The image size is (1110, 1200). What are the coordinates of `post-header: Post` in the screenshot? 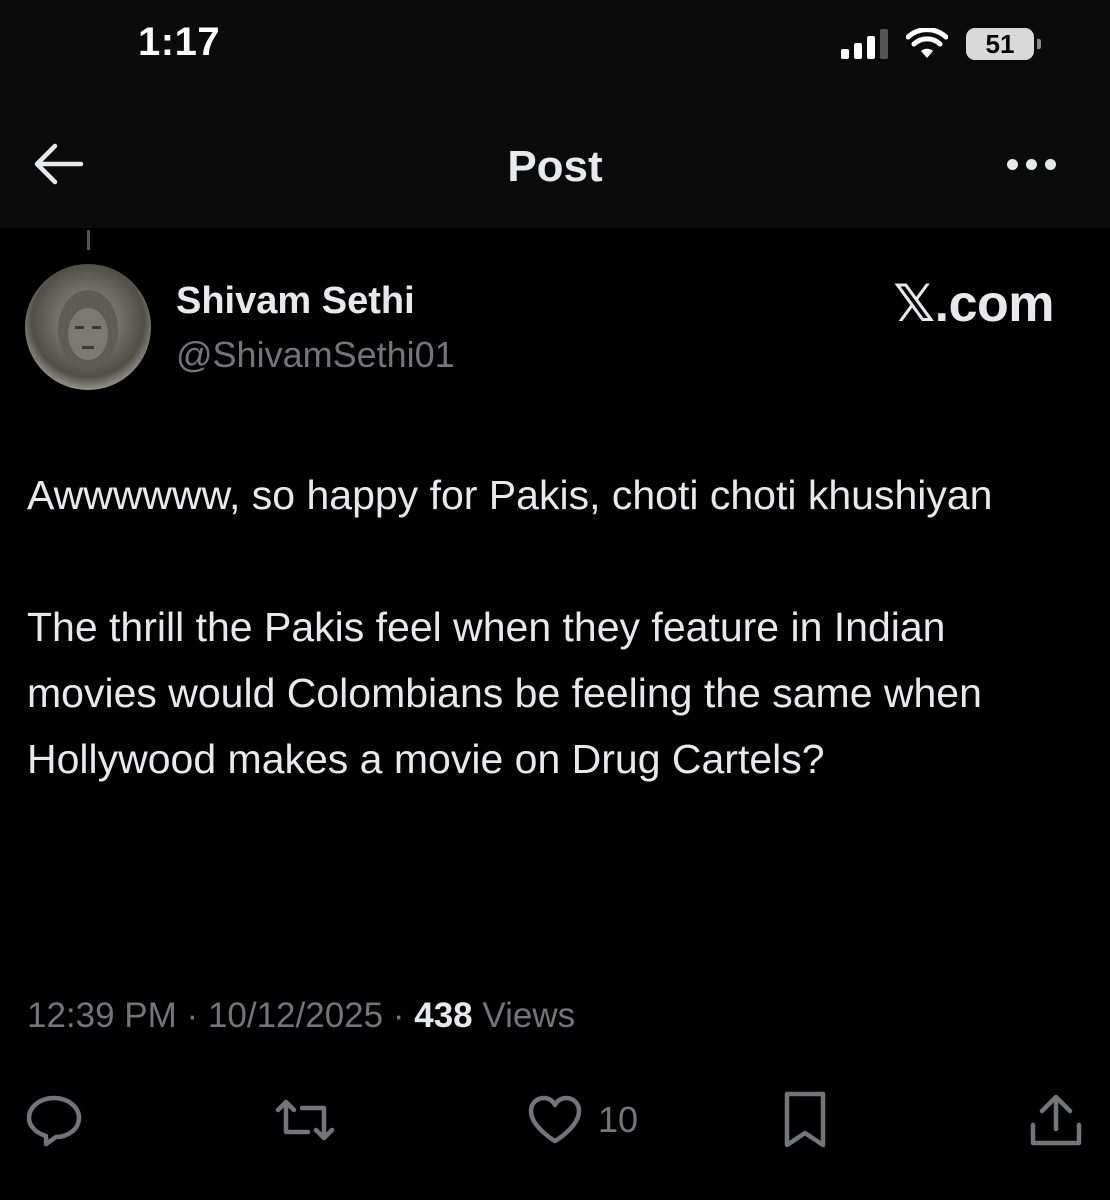 It's located at (555, 164).